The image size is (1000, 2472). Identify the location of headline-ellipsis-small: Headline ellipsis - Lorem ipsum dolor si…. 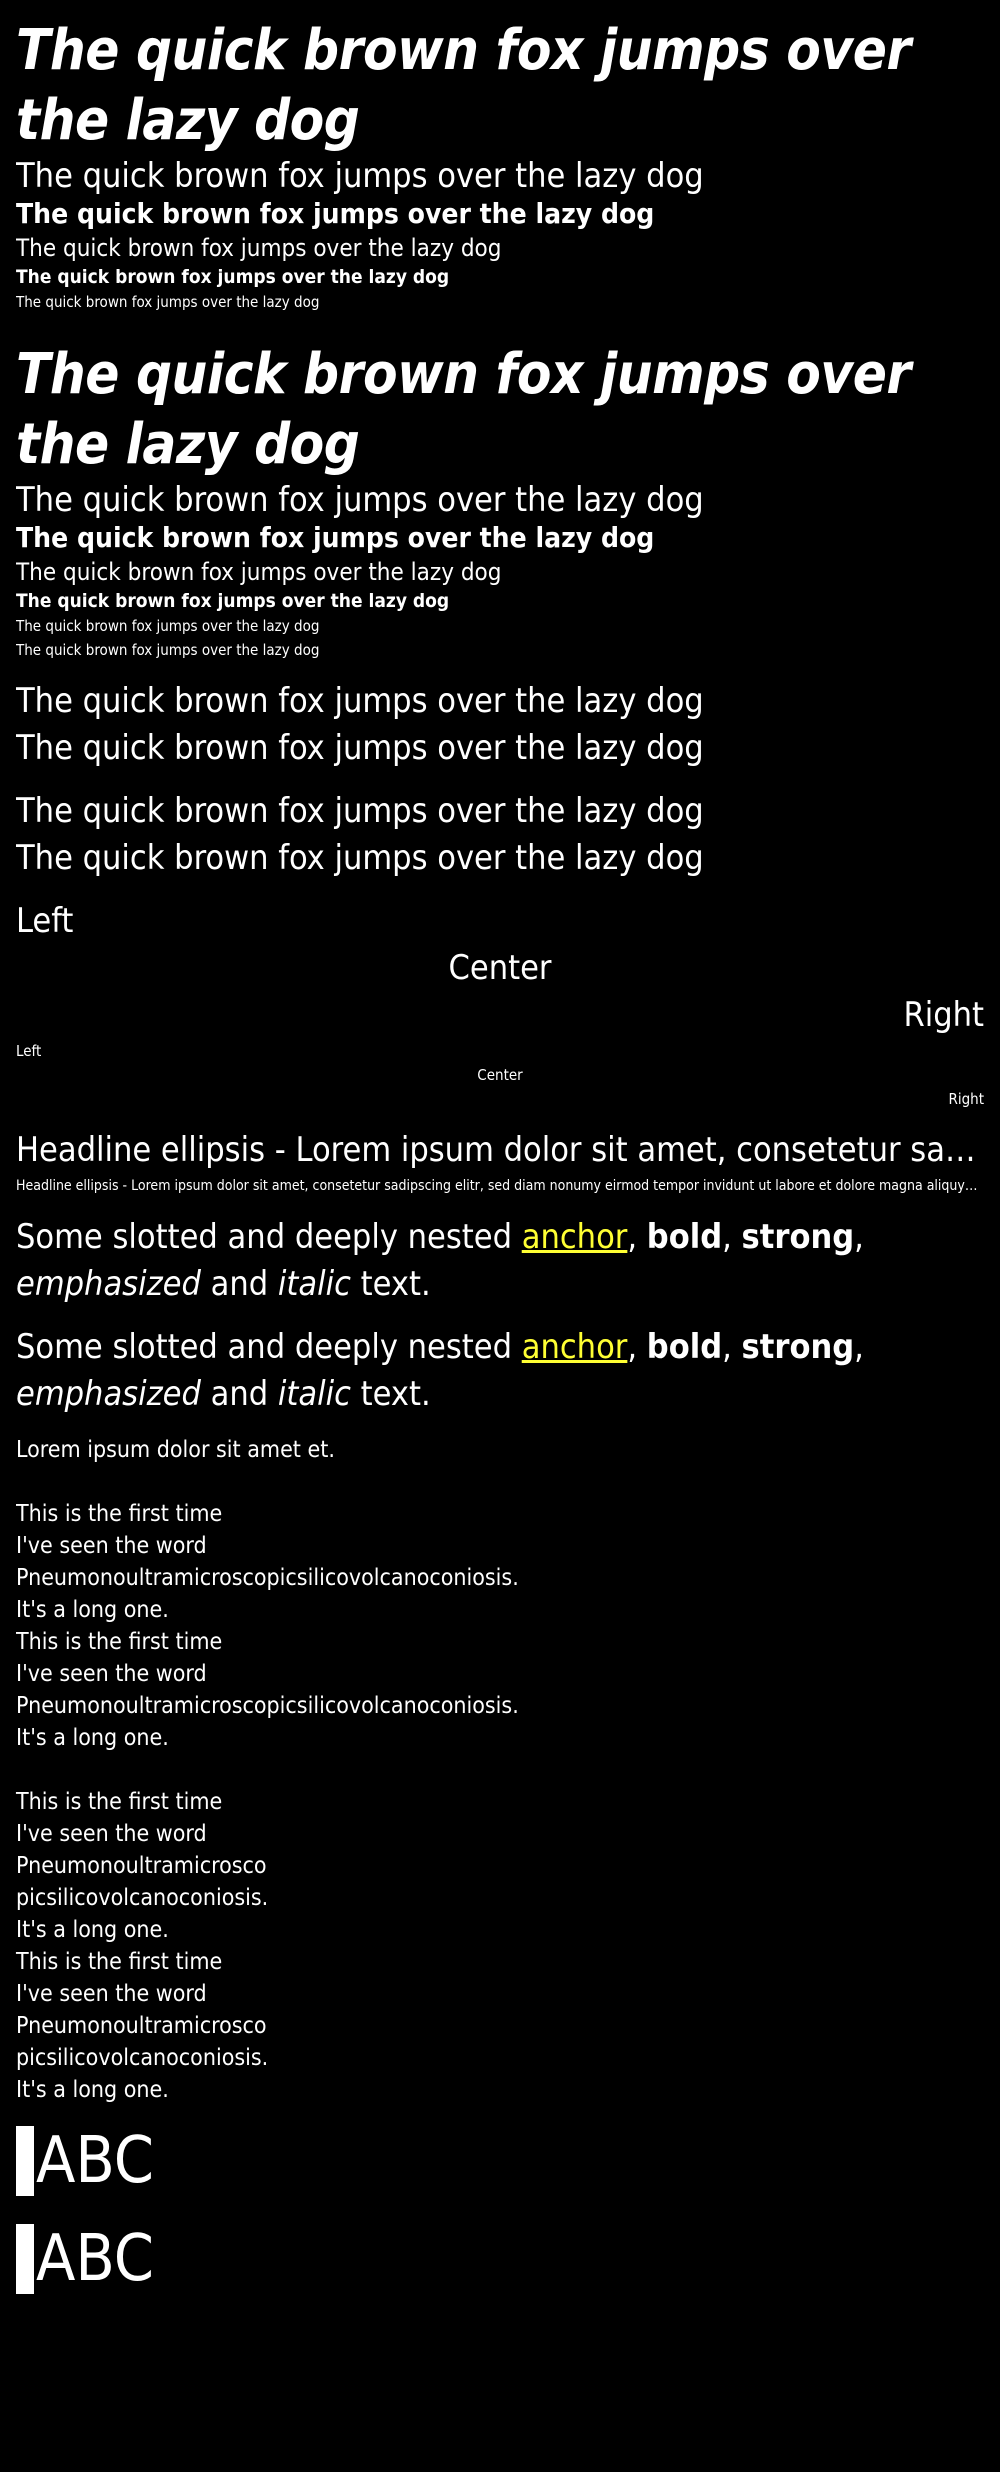
(500, 1186).